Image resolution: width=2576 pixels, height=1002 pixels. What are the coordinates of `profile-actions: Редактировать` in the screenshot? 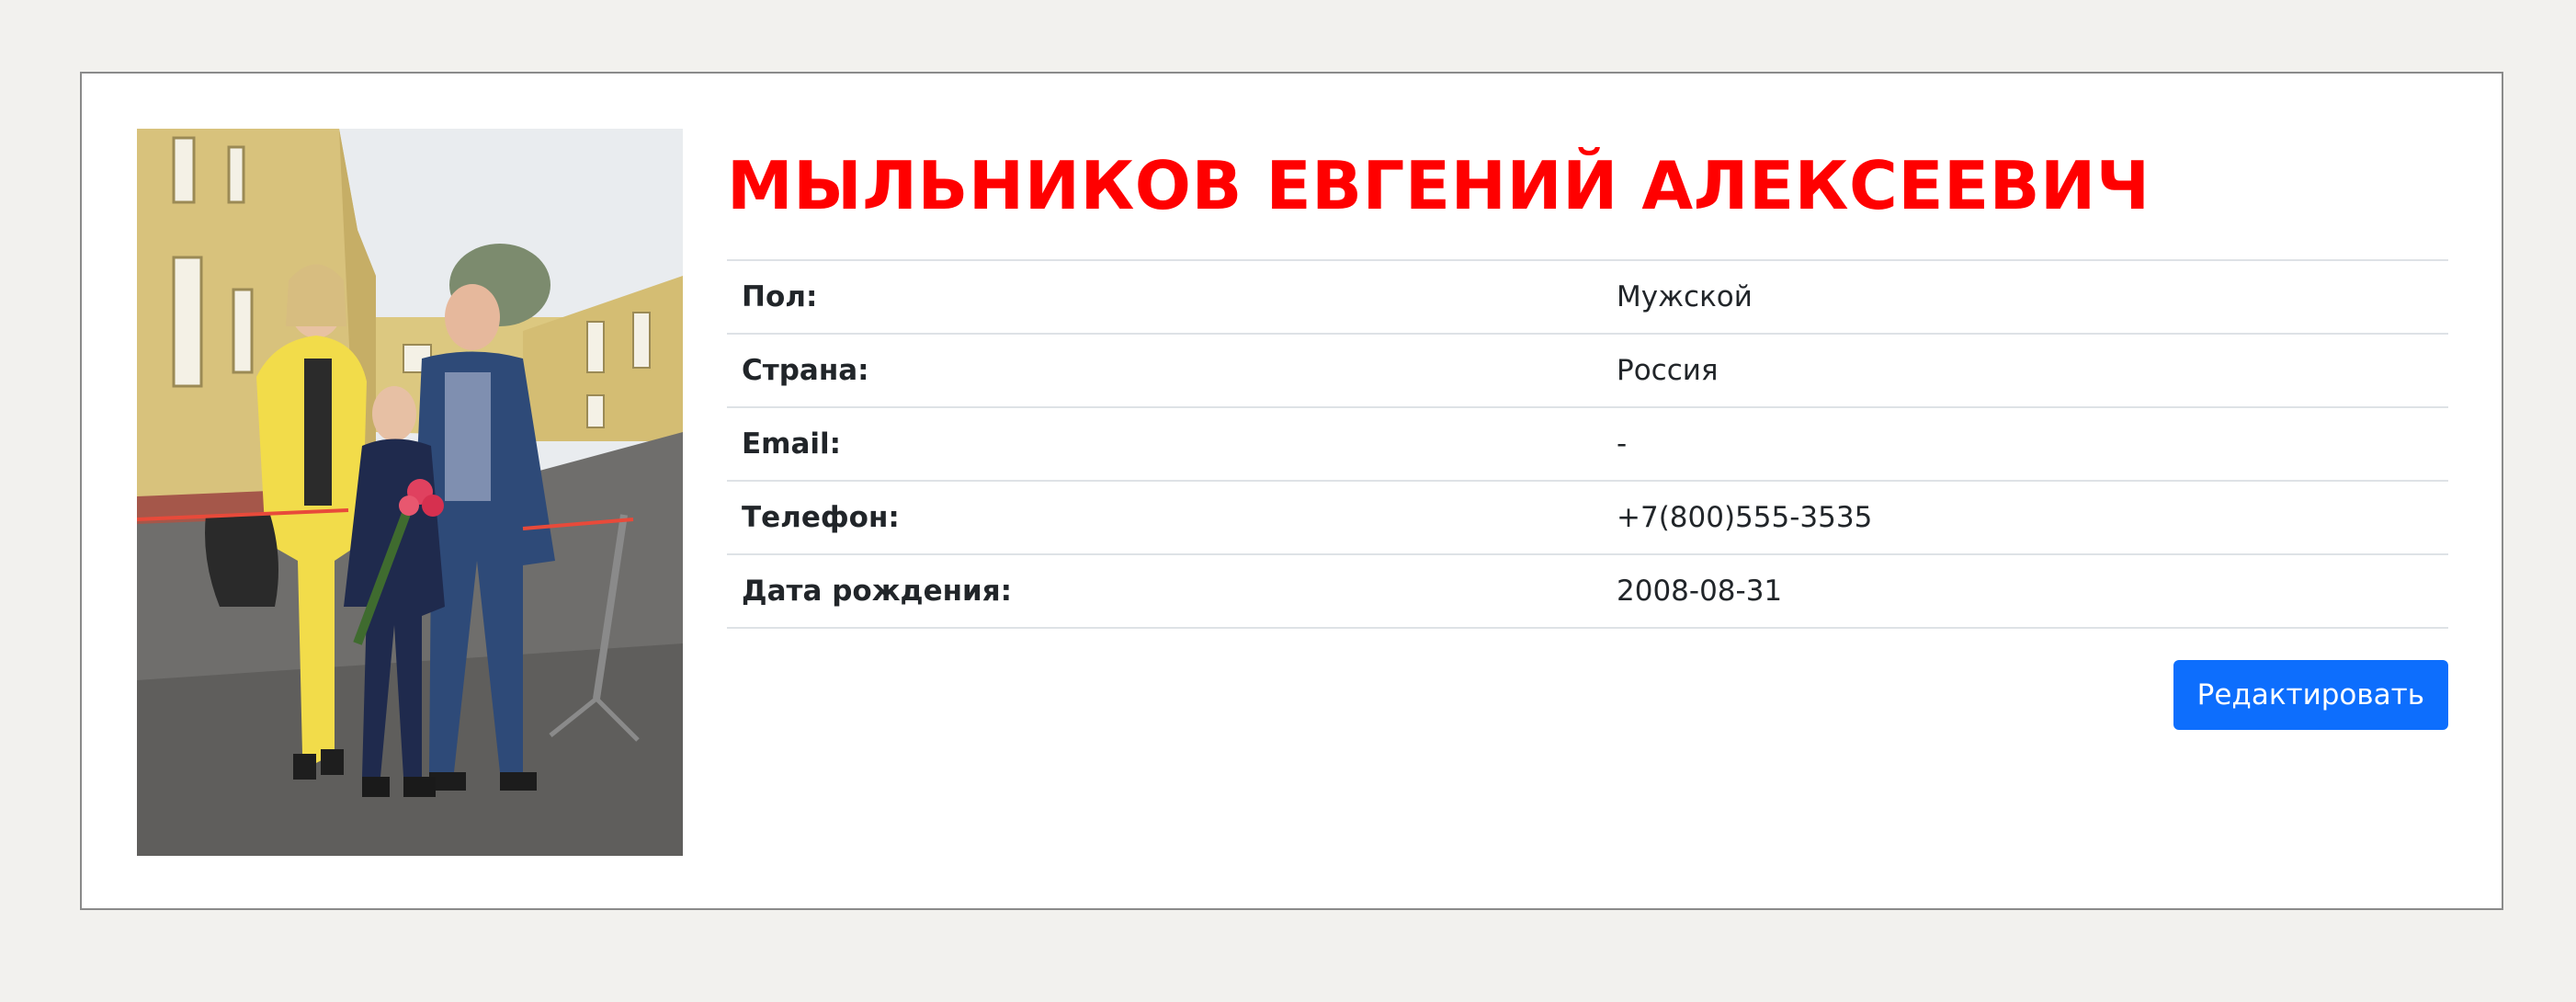 It's located at (1587, 695).